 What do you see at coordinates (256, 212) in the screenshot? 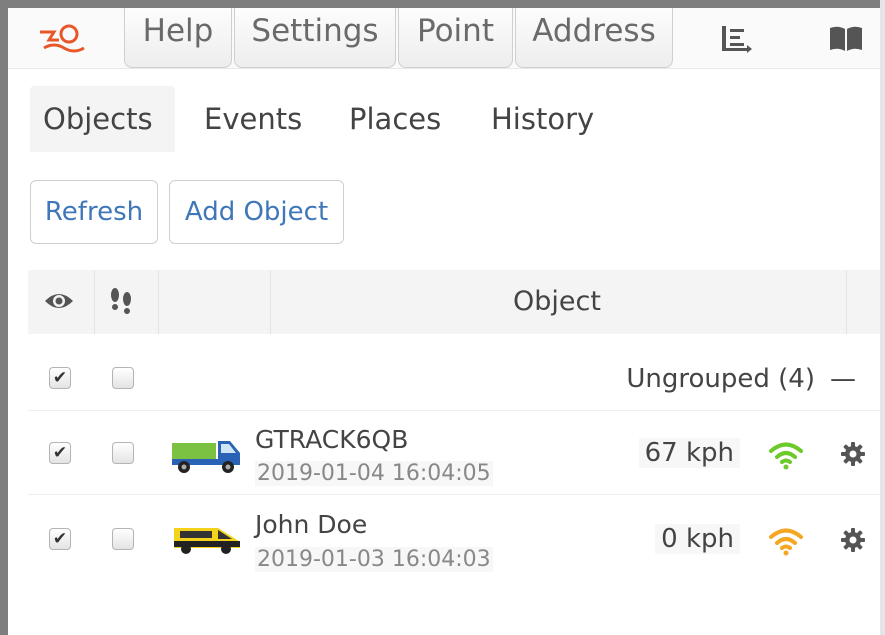
I see `add-object-button: Add Object` at bounding box center [256, 212].